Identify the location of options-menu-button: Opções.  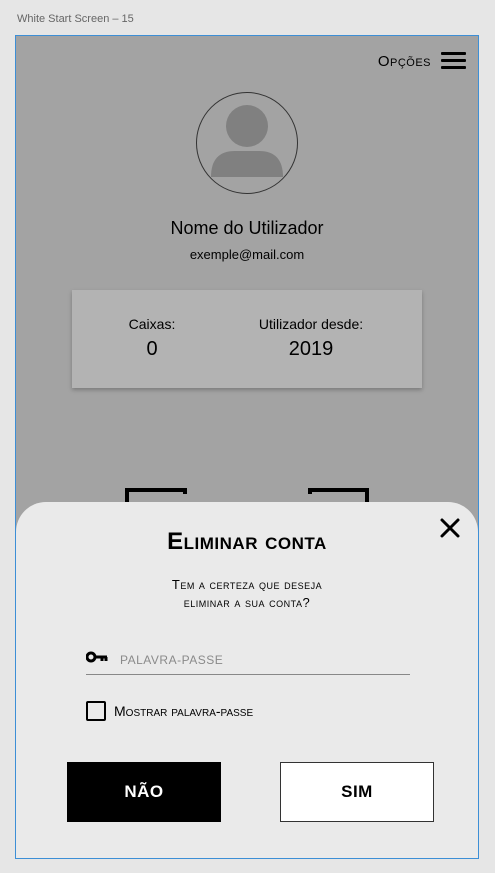
(422, 61).